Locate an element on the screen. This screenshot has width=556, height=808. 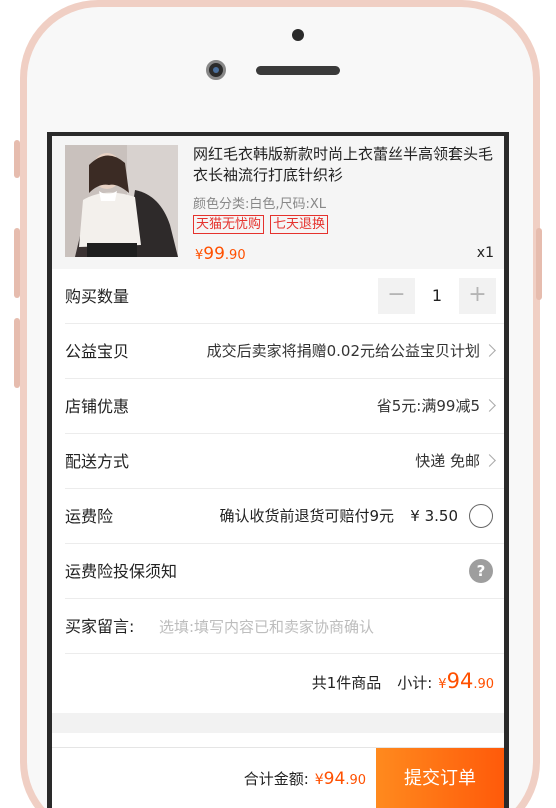
buyer-message-row: 买家留言: is located at coordinates (284, 626).